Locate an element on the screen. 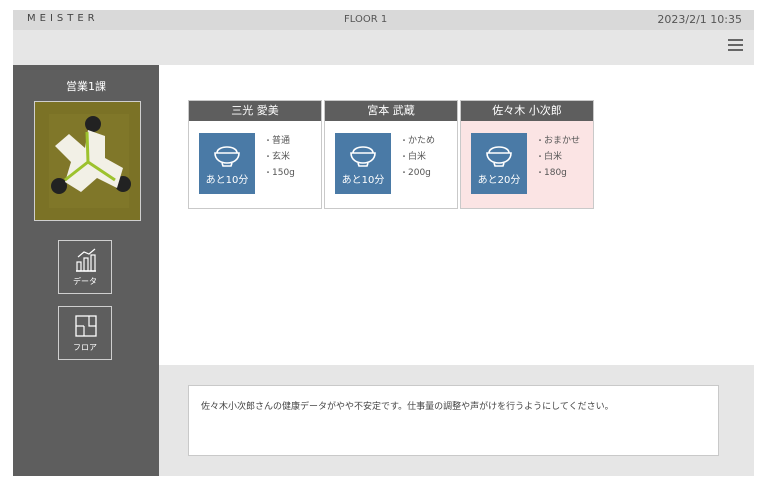 The image size is (767, 486). rice-timer-button: あと20分 is located at coordinates (499, 163).